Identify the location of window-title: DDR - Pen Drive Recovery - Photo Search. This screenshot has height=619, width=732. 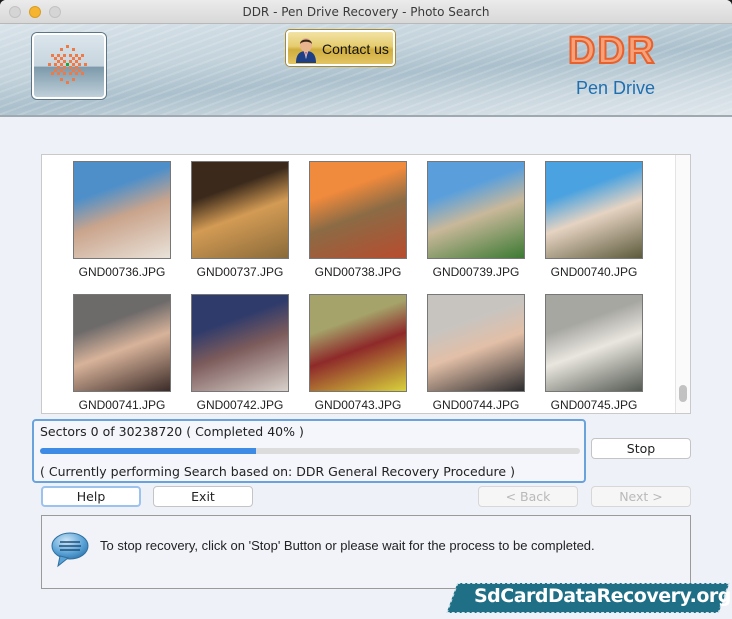
(366, 12).